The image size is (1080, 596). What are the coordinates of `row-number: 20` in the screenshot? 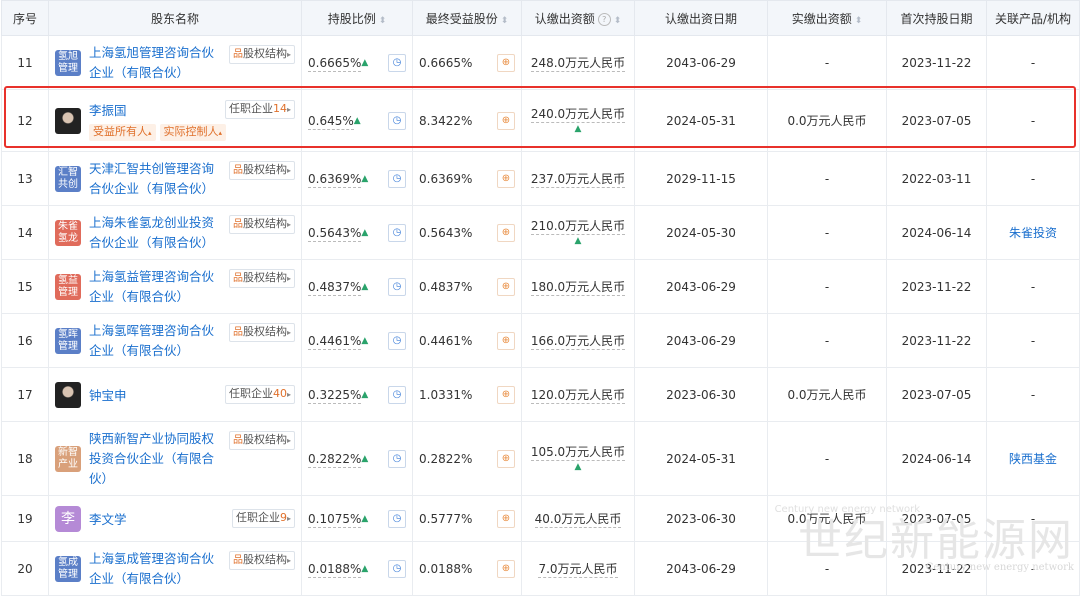 It's located at (25, 568).